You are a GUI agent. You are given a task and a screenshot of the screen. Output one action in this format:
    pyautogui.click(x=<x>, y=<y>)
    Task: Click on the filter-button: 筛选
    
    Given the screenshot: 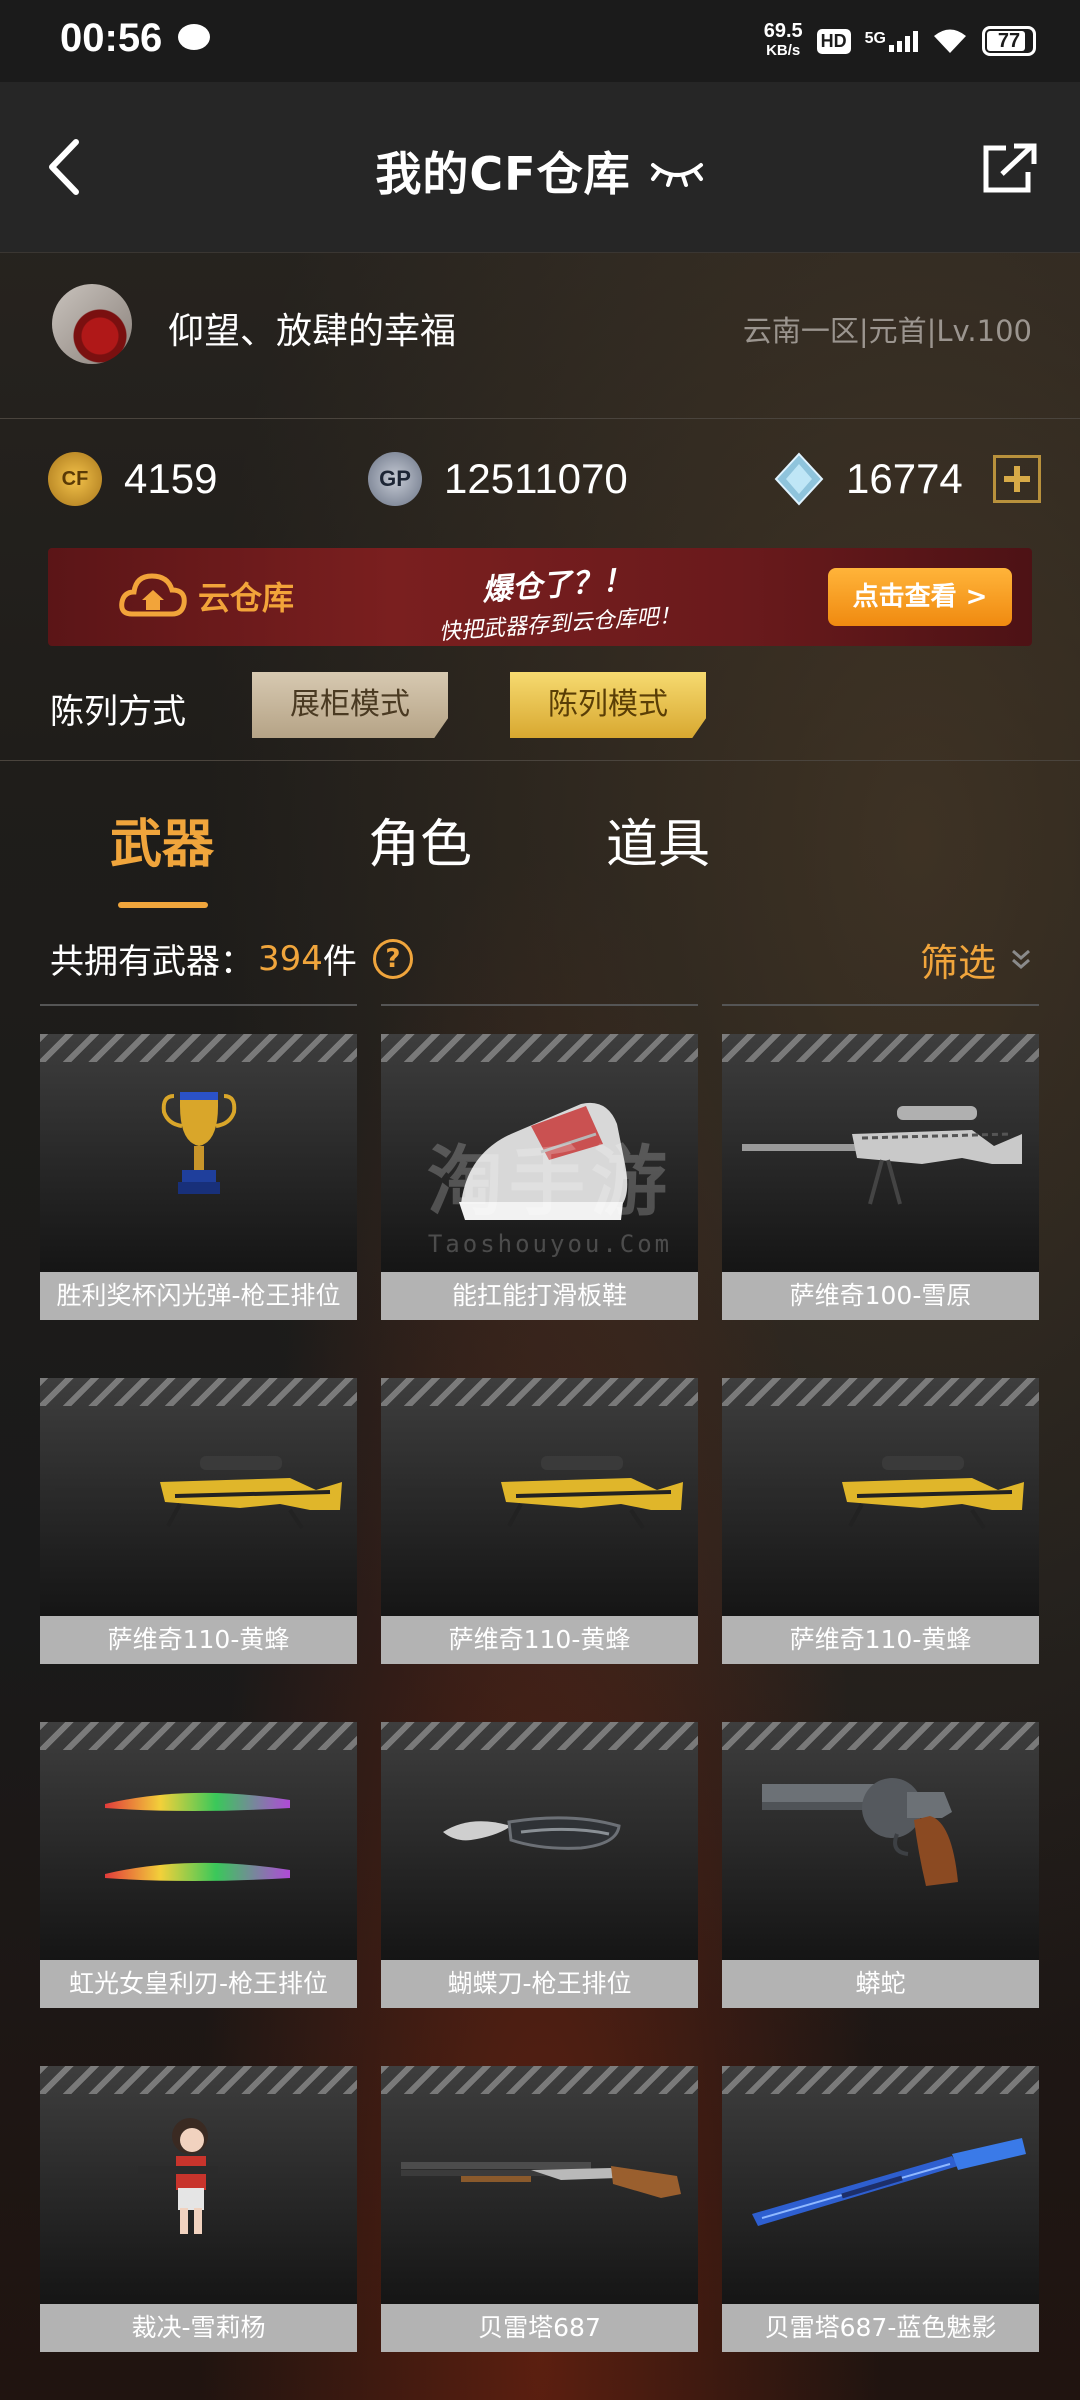 What is the action you would take?
    pyautogui.click(x=976, y=959)
    